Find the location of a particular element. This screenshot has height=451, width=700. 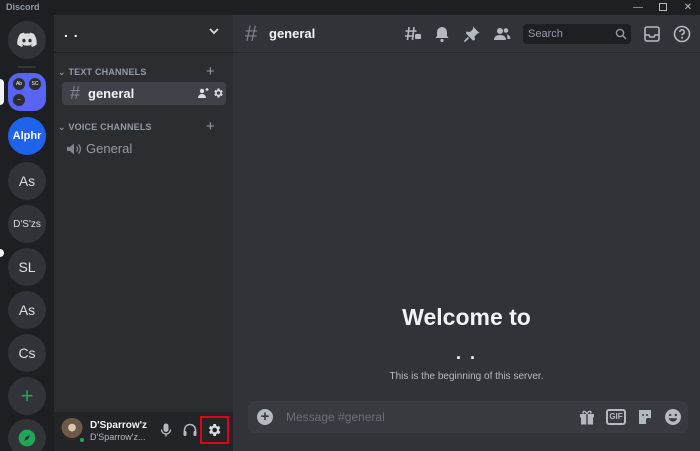

server-as-2: As is located at coordinates (27, 310).